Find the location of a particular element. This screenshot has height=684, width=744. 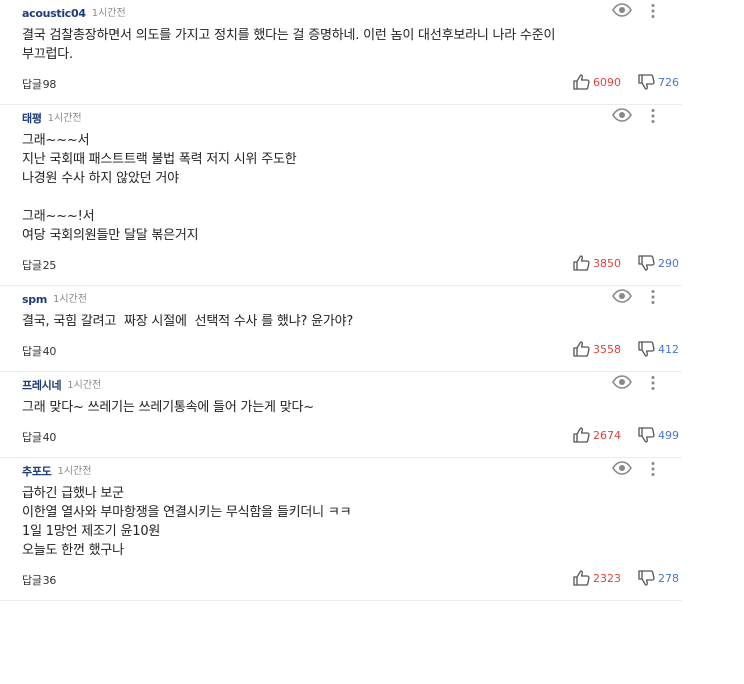

like-count: 2674 is located at coordinates (607, 435).